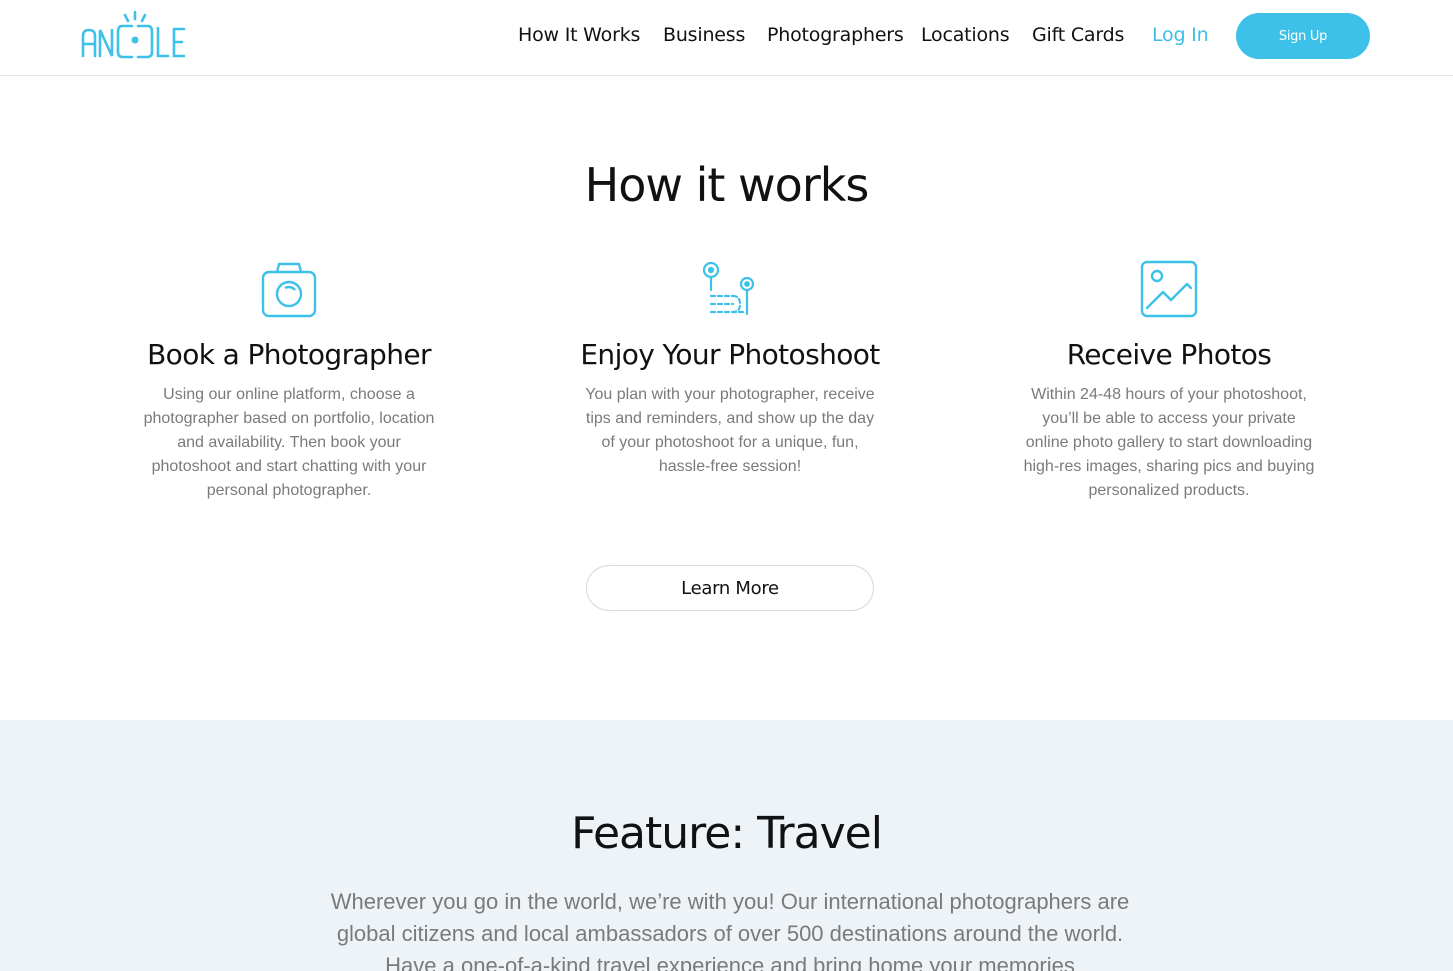  I want to click on how-it-works-title: How it works, so click(727, 185).